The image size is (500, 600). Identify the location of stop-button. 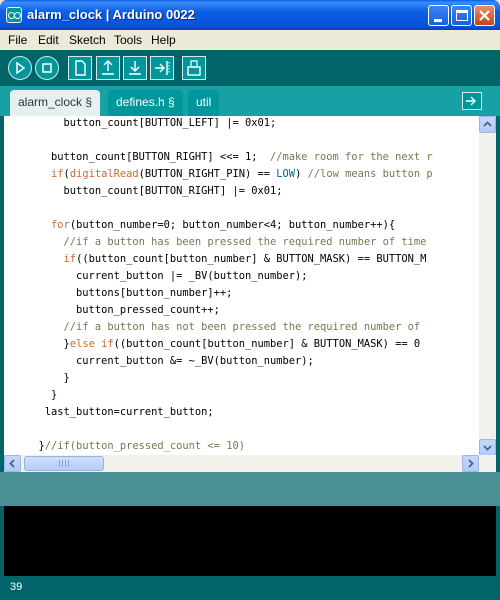
(47, 68).